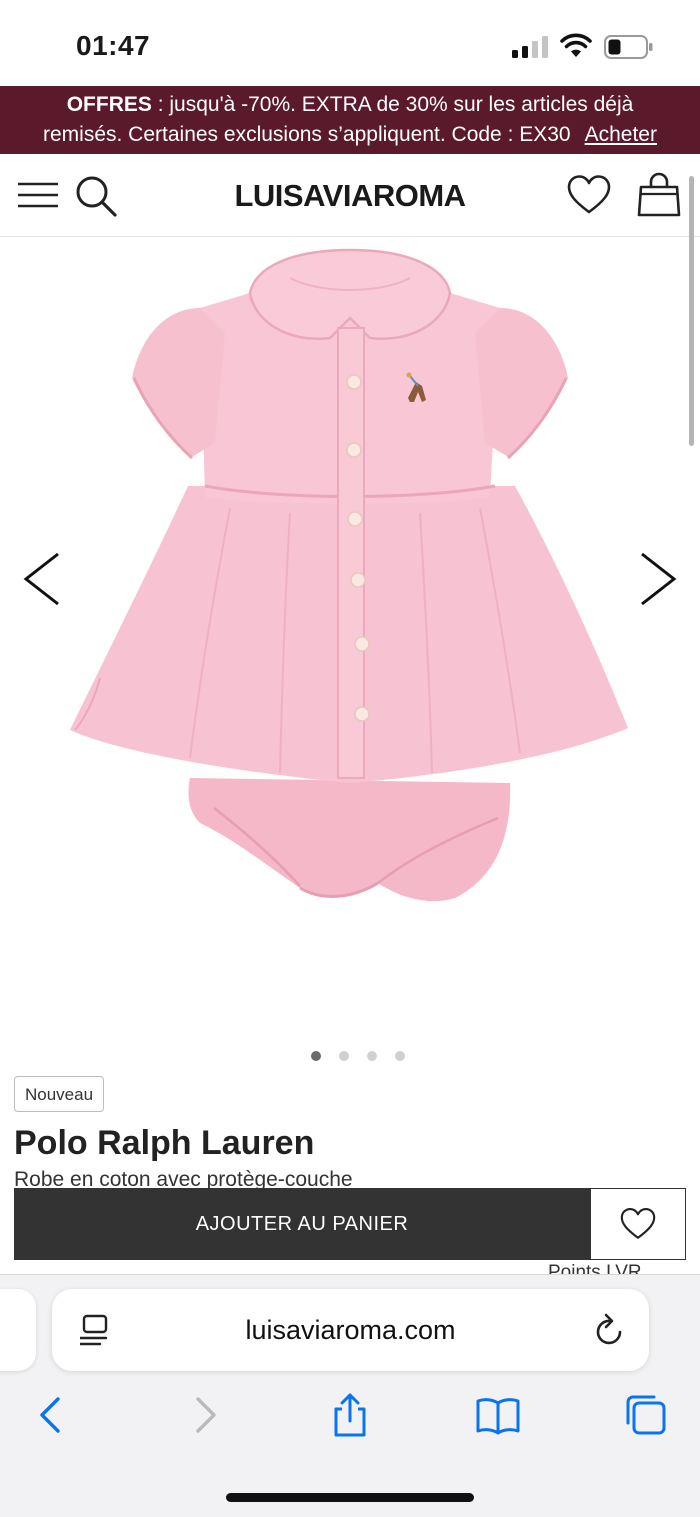 Image resolution: width=700 pixels, height=1517 pixels. I want to click on bookmarks-icon, so click(498, 1415).